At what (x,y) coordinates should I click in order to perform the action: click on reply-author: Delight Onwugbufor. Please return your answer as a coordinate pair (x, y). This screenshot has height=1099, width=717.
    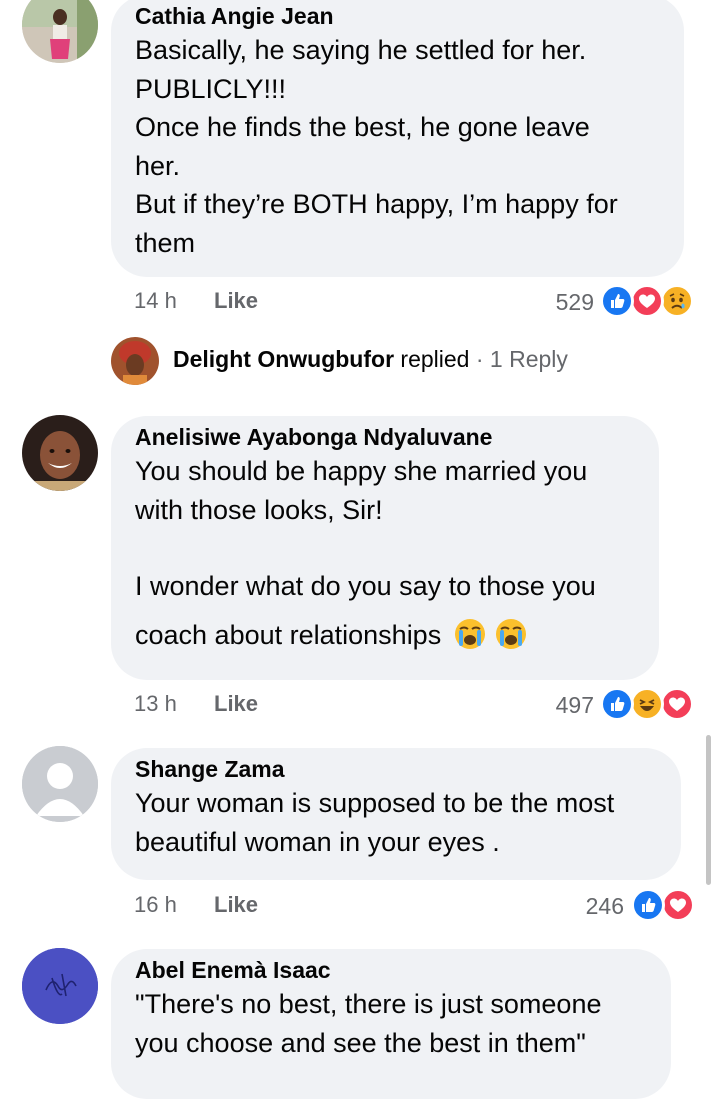
    Looking at the image, I should click on (284, 359).